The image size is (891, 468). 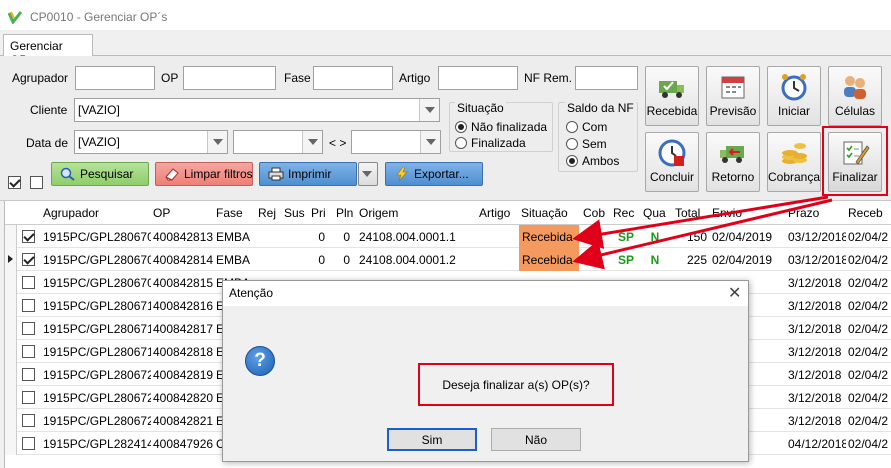 I want to click on dialog-body: ? Deseja finalizar a(s) OP(s)?, so click(x=485, y=364).